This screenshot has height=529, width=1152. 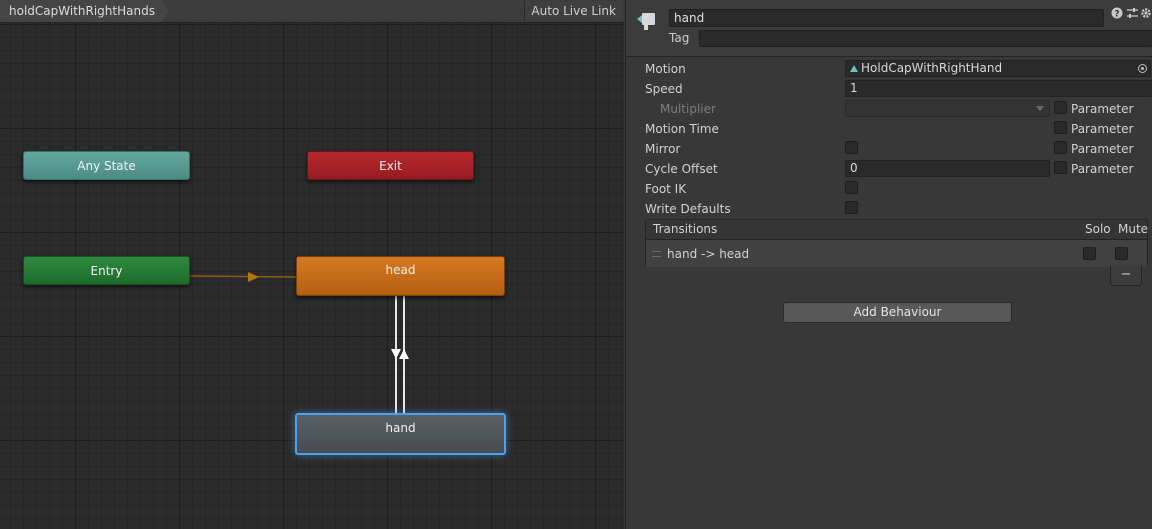 I want to click on transition-mute-checkbox, so click(x=1121, y=253).